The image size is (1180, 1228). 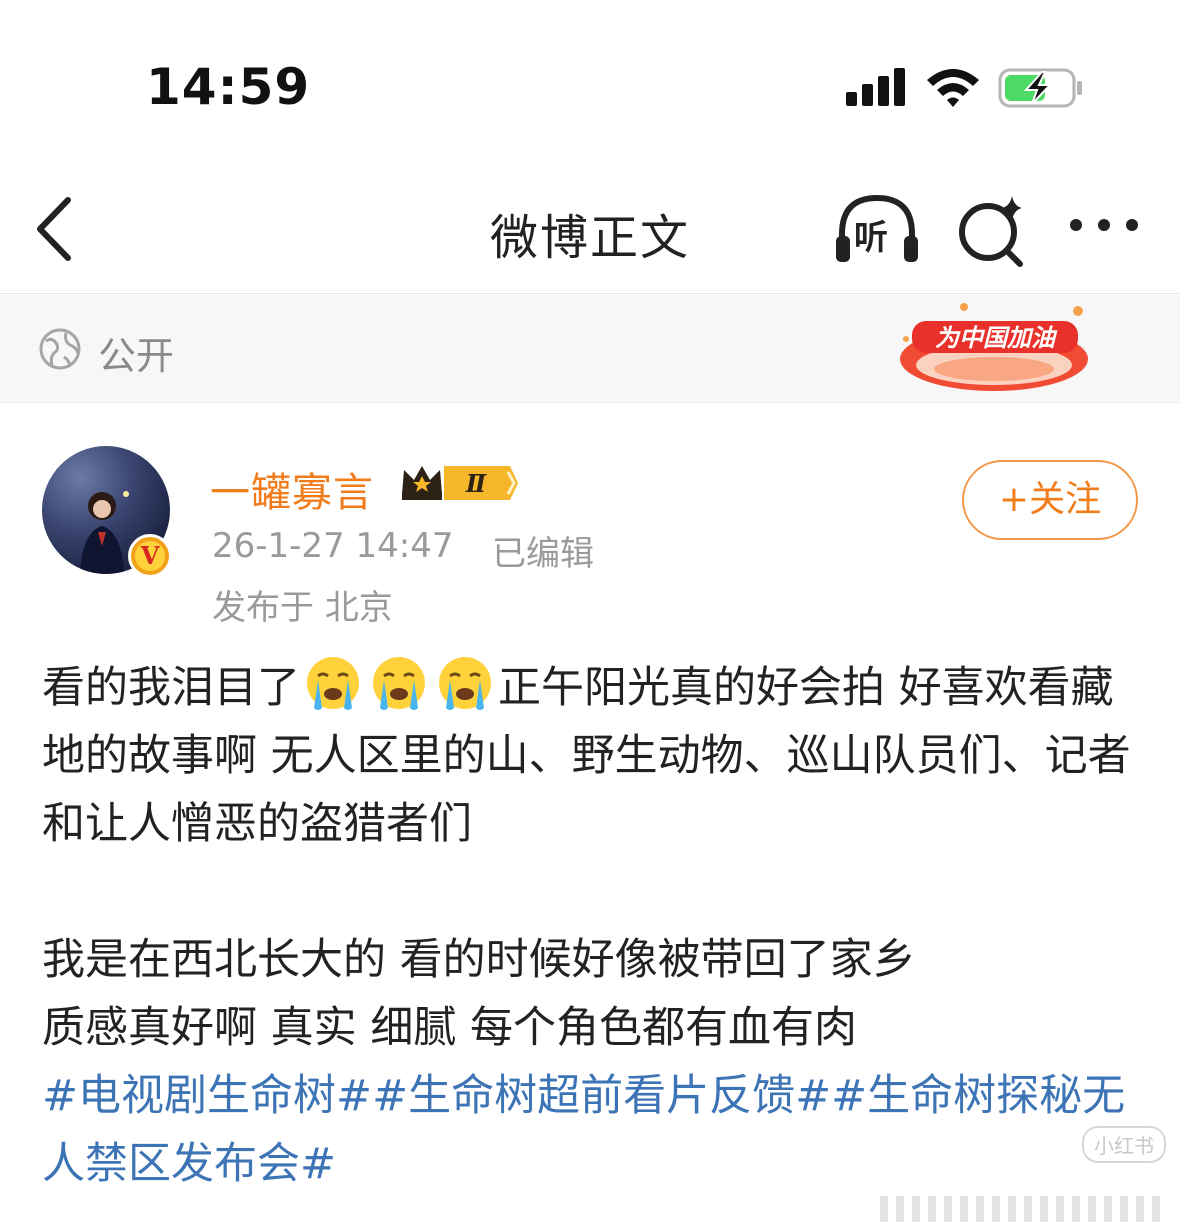 I want to click on level-text: Ⅱ, so click(x=476, y=483).